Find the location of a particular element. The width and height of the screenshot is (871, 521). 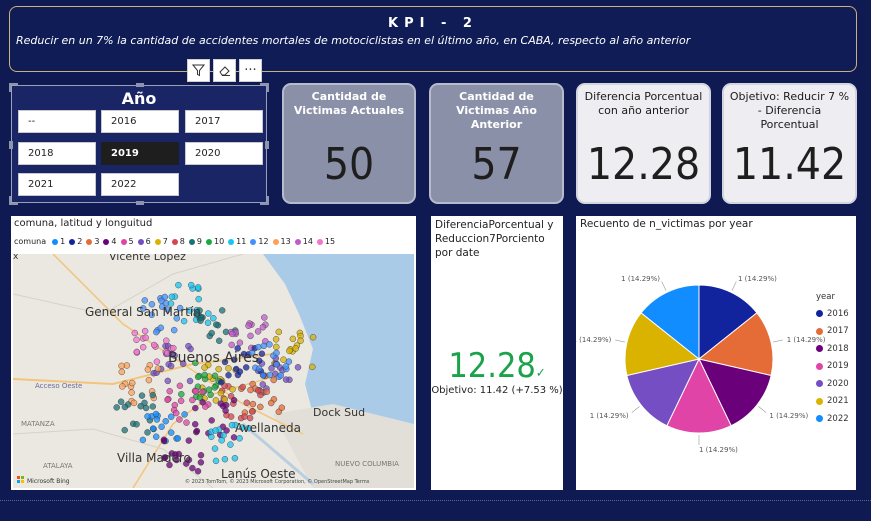

slicer-option: 2018 is located at coordinates (57, 153).